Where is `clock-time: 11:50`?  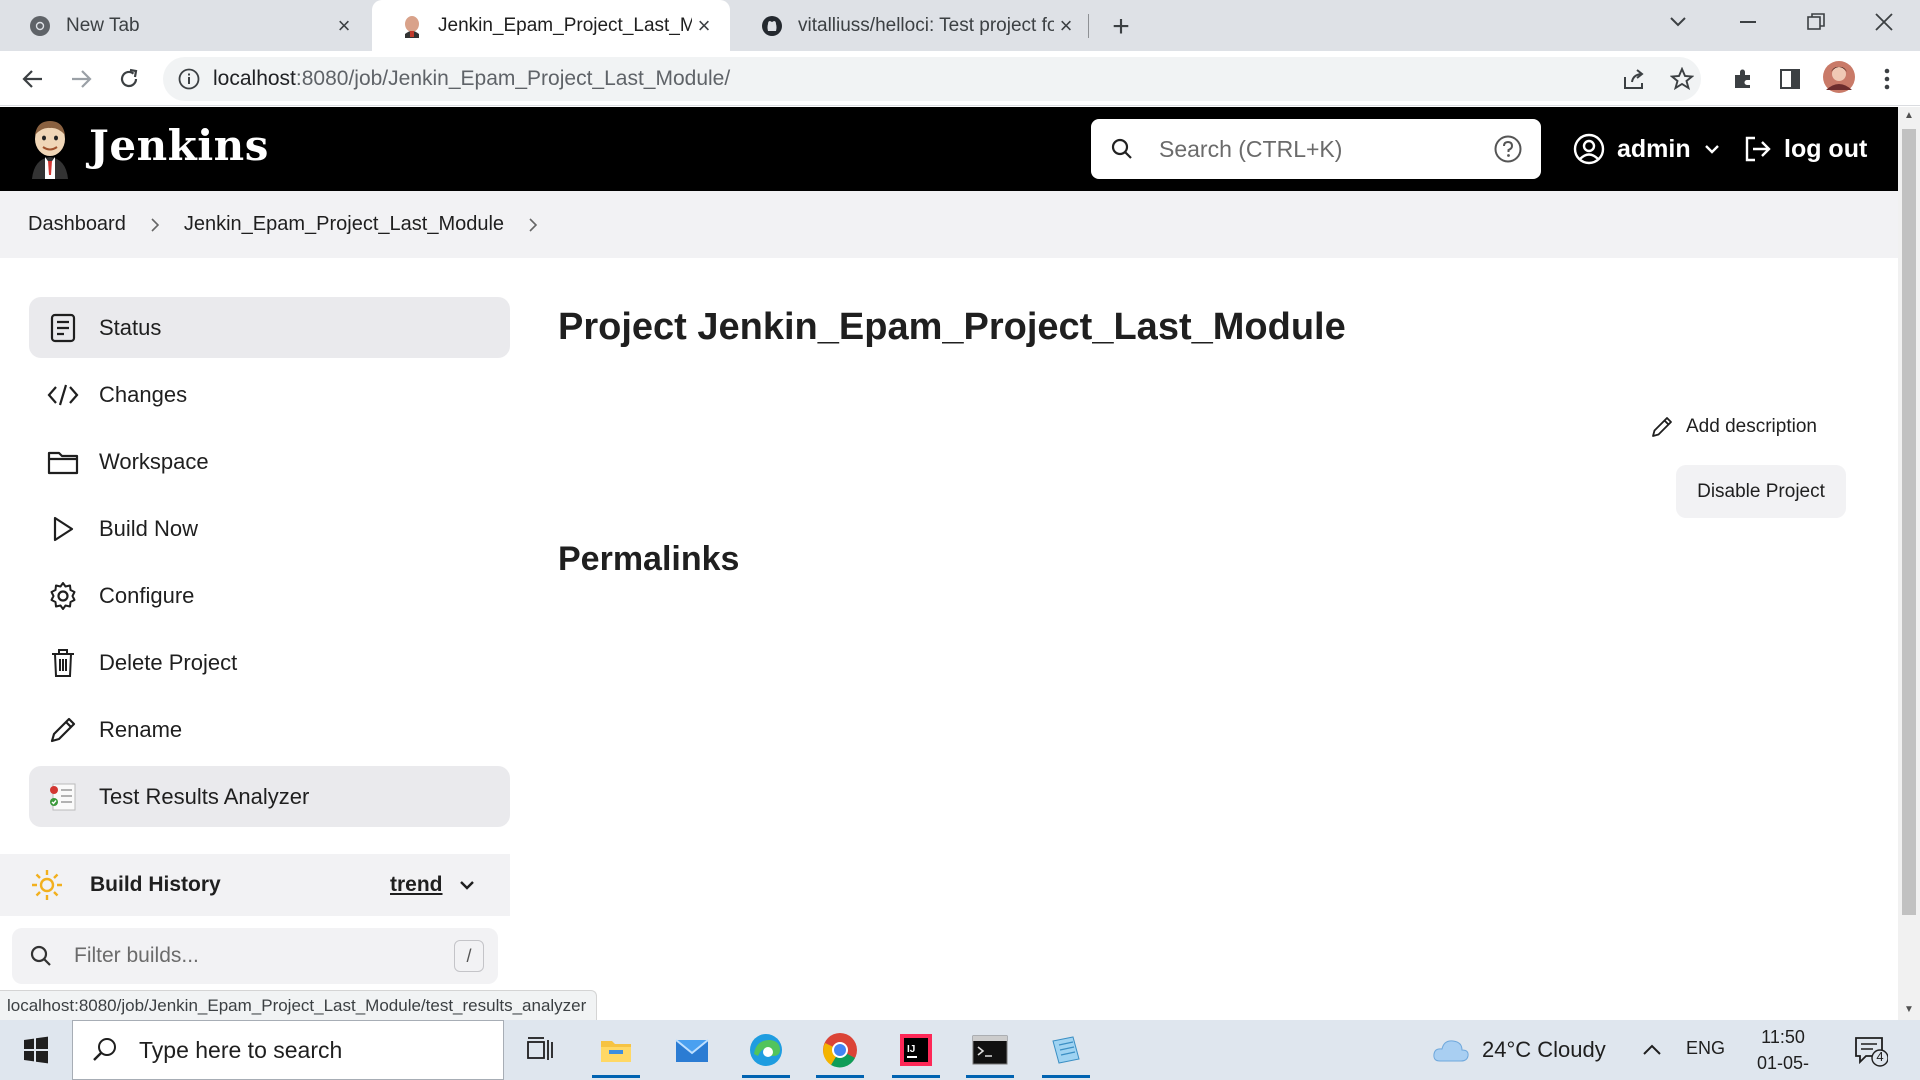
clock-time: 11:50 is located at coordinates (1783, 1037).